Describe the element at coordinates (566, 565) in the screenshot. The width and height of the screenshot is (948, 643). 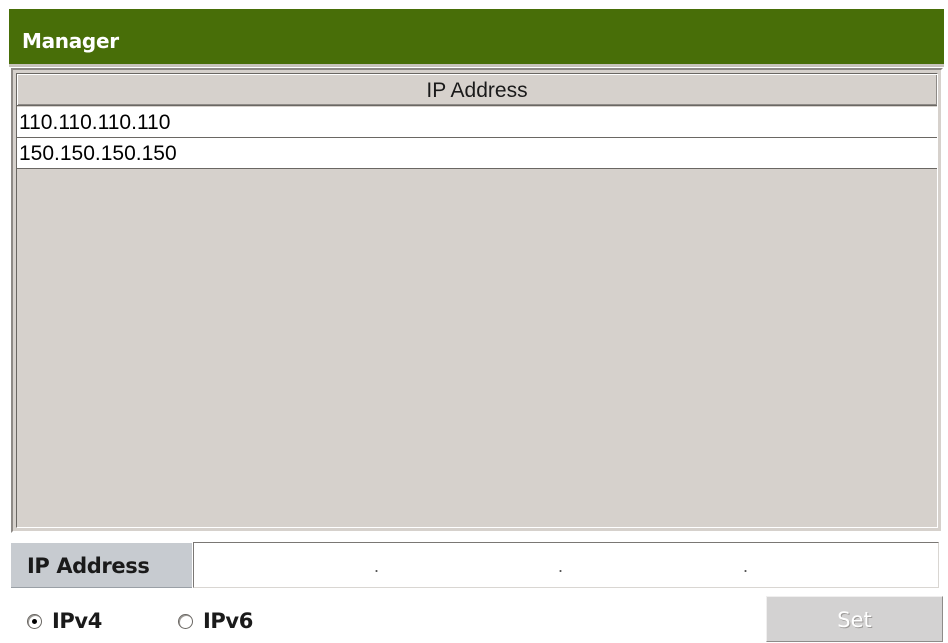
I see `ip-address-field: . . .` at that location.